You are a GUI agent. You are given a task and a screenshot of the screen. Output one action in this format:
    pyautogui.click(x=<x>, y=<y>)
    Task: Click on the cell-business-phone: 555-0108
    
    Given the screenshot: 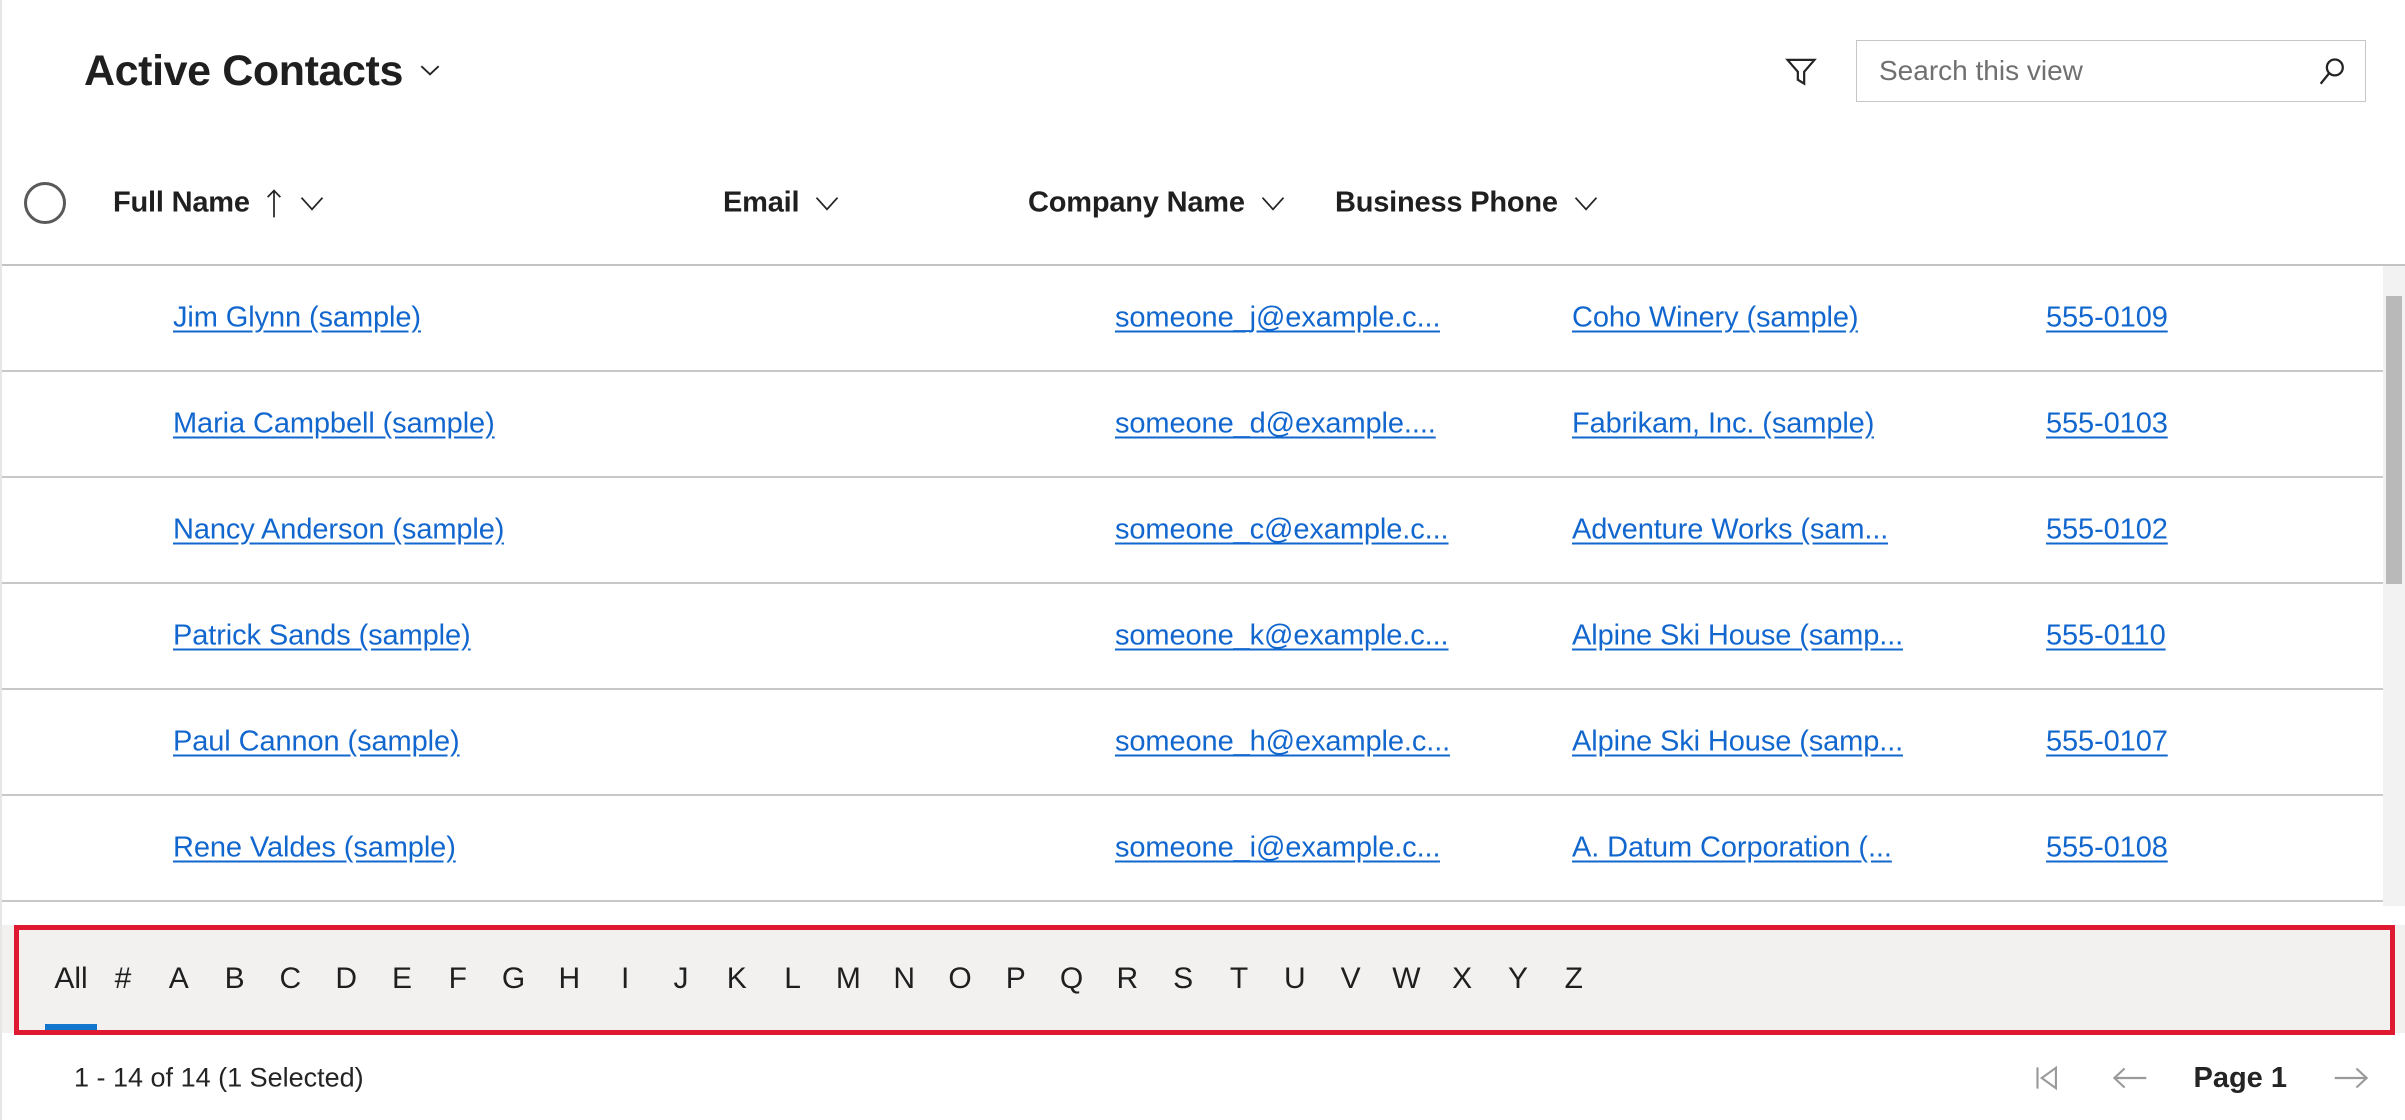 What is the action you would take?
    pyautogui.click(x=2107, y=848)
    